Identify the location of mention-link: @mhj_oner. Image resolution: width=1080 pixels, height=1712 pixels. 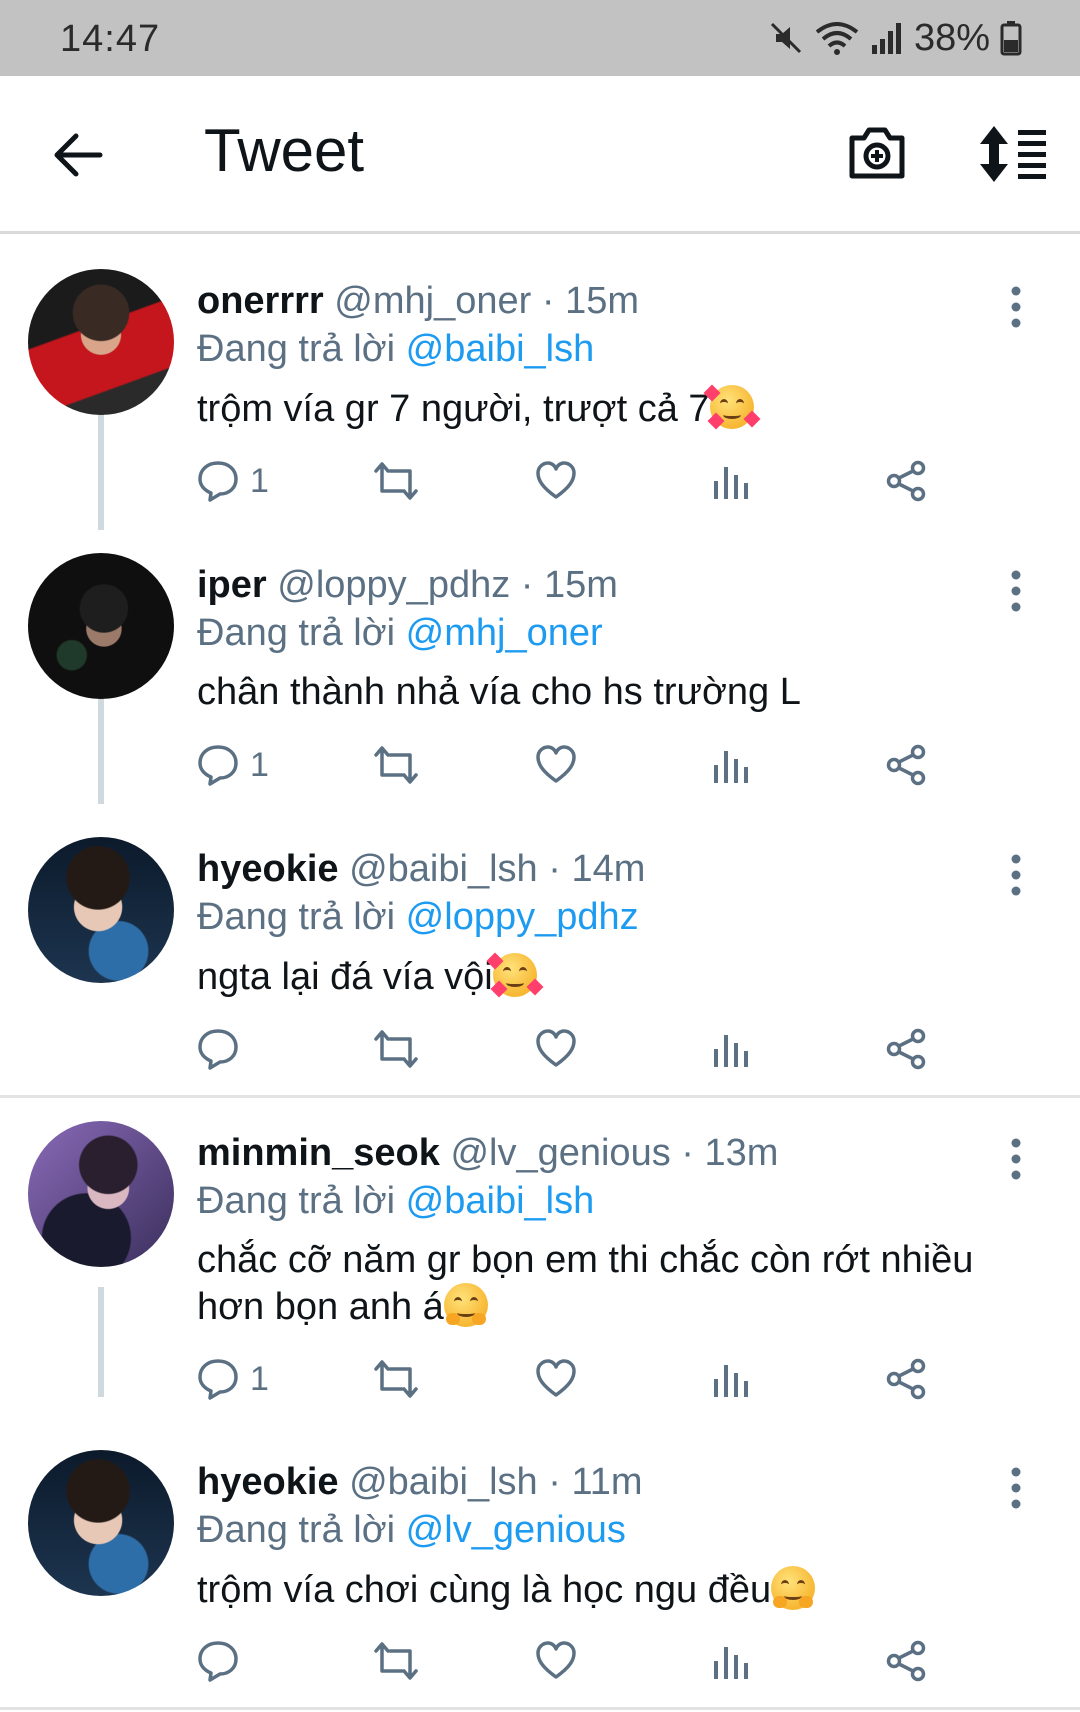
(504, 633).